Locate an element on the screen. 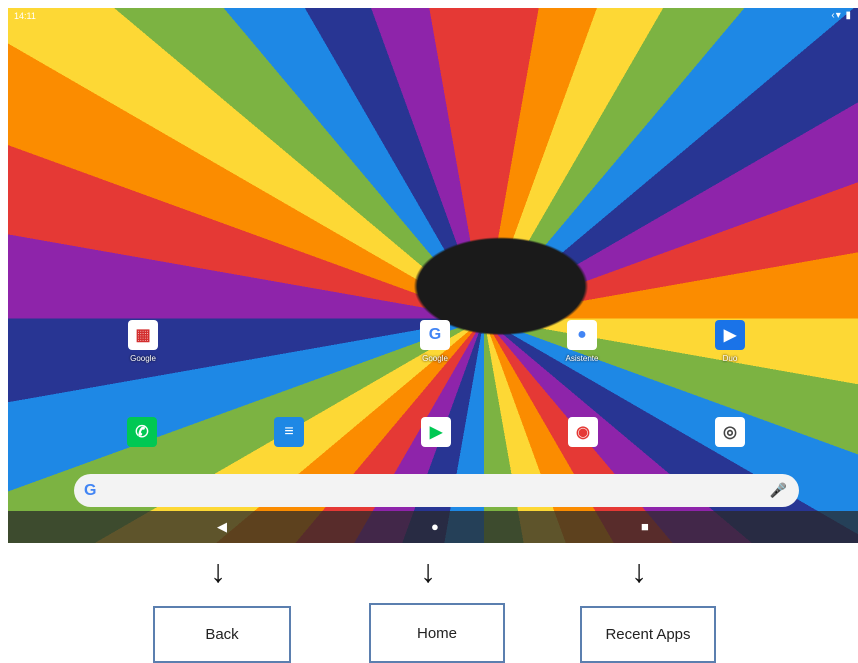  home-label-box: Home is located at coordinates (437, 633).